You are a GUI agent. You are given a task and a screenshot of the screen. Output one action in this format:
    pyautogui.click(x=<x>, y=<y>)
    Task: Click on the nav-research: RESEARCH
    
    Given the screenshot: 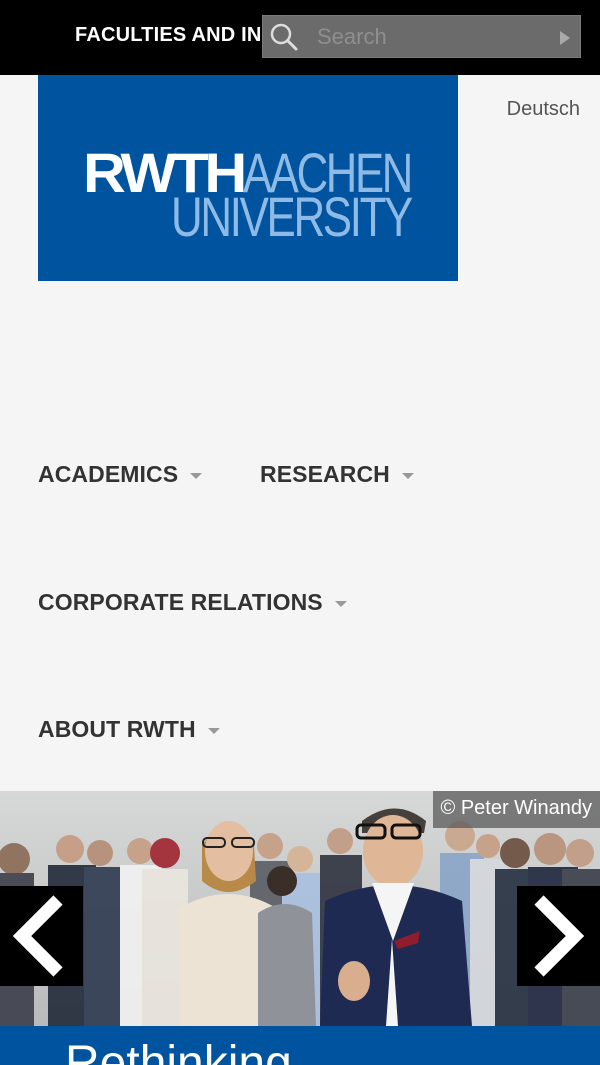 What is the action you would take?
    pyautogui.click(x=337, y=474)
    